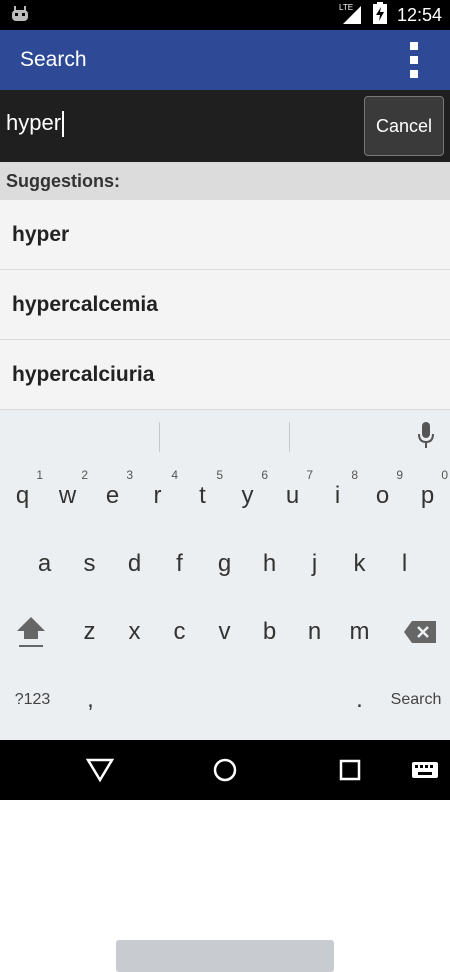  I want to click on key-e: e3, so click(112, 496).